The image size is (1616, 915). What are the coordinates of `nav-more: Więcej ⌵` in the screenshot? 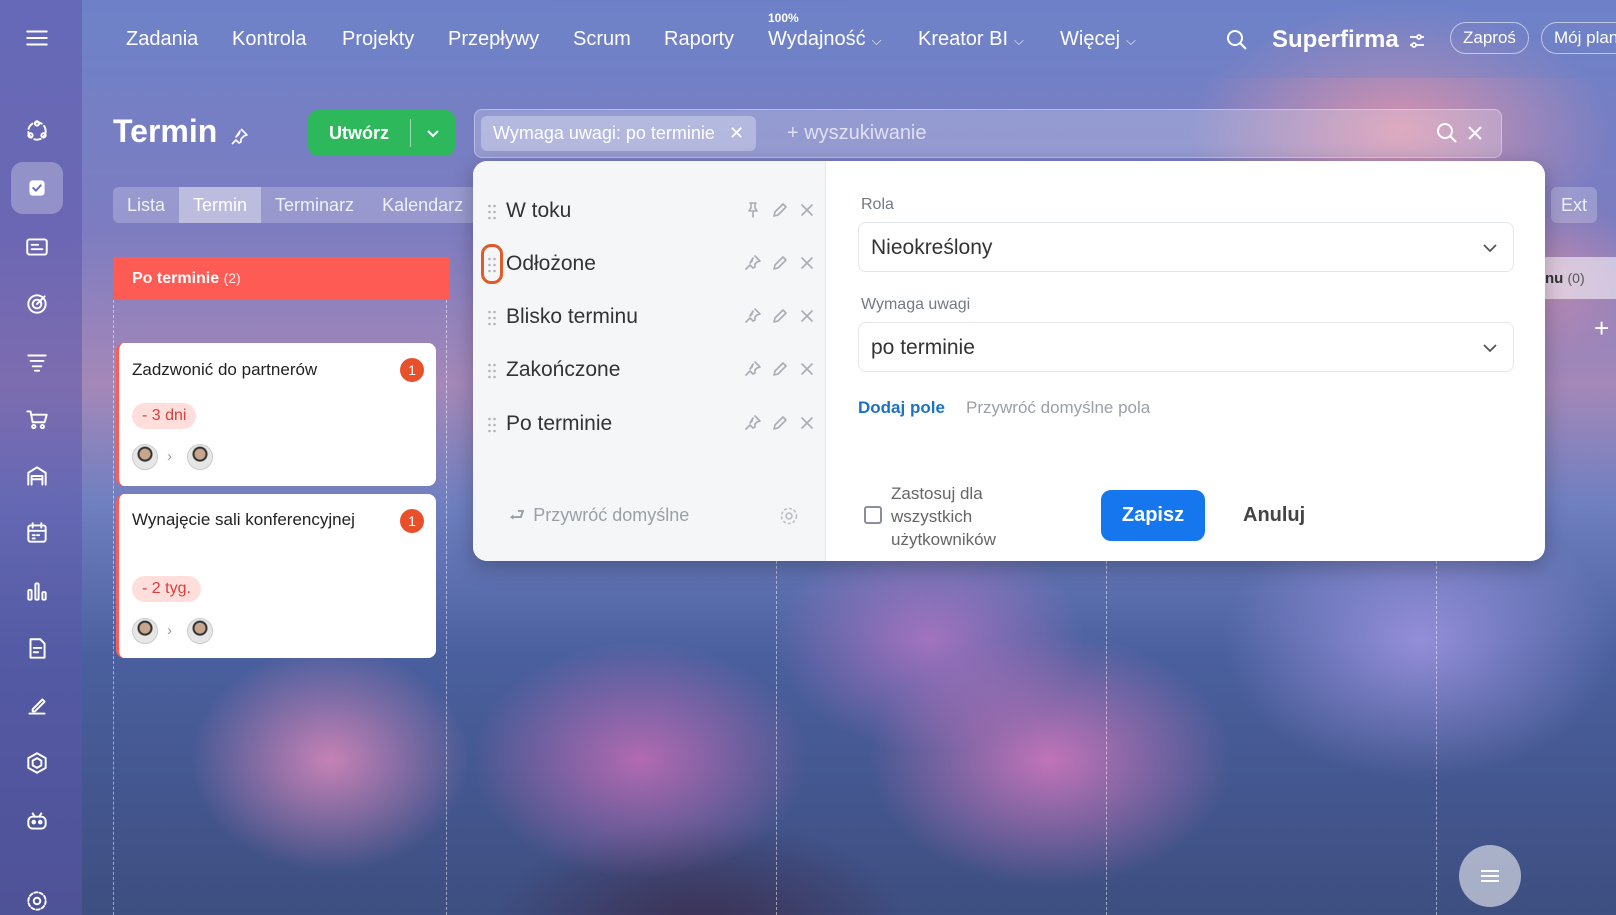 It's located at (1098, 39).